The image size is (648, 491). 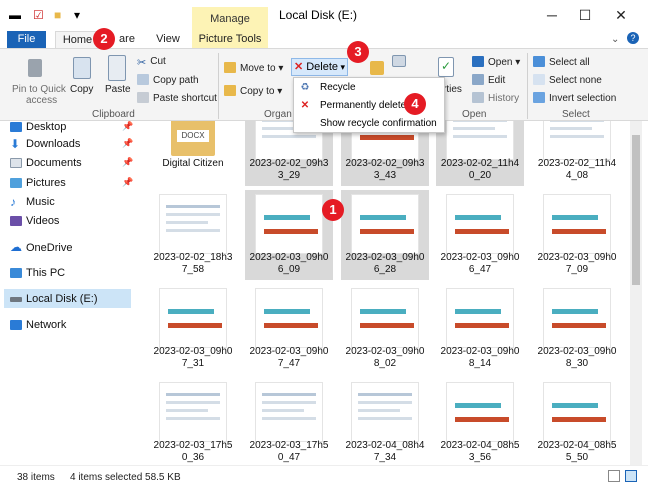 I want to click on select-all-button: Select all, so click(x=561, y=62).